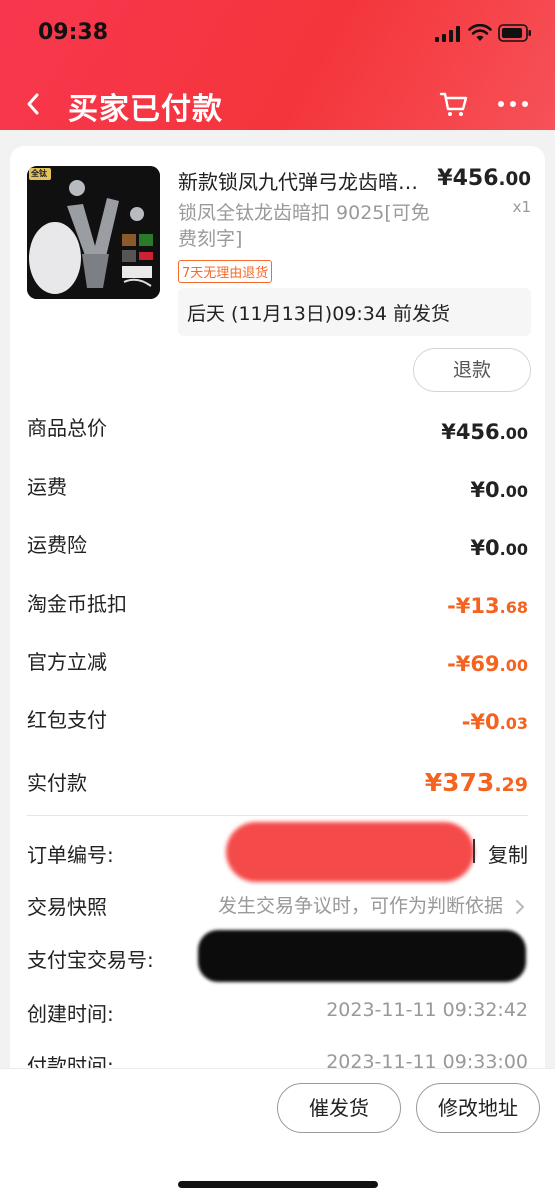  Describe the element at coordinates (277, 1134) in the screenshot. I see `bottom-action-bar: 催发货 修改地址` at that location.